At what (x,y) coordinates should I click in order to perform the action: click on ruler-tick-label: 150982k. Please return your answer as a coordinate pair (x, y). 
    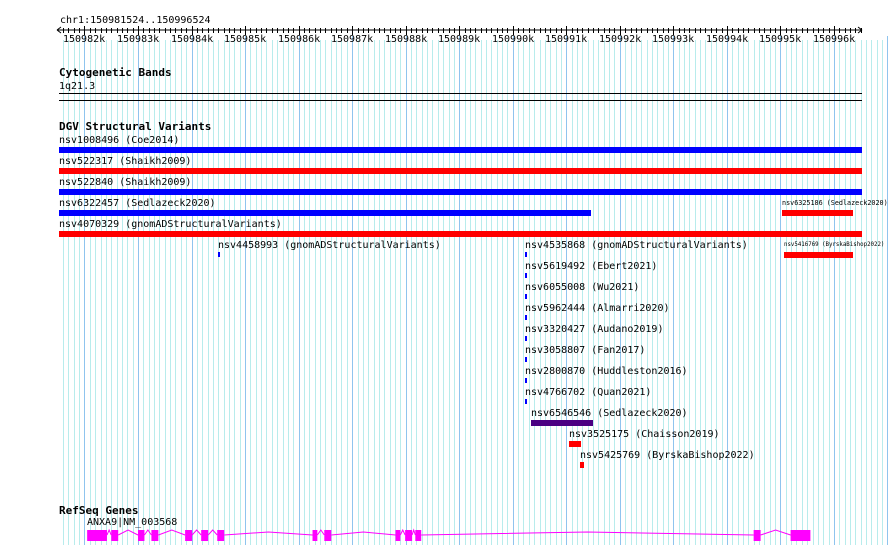
    Looking at the image, I should click on (84, 39).